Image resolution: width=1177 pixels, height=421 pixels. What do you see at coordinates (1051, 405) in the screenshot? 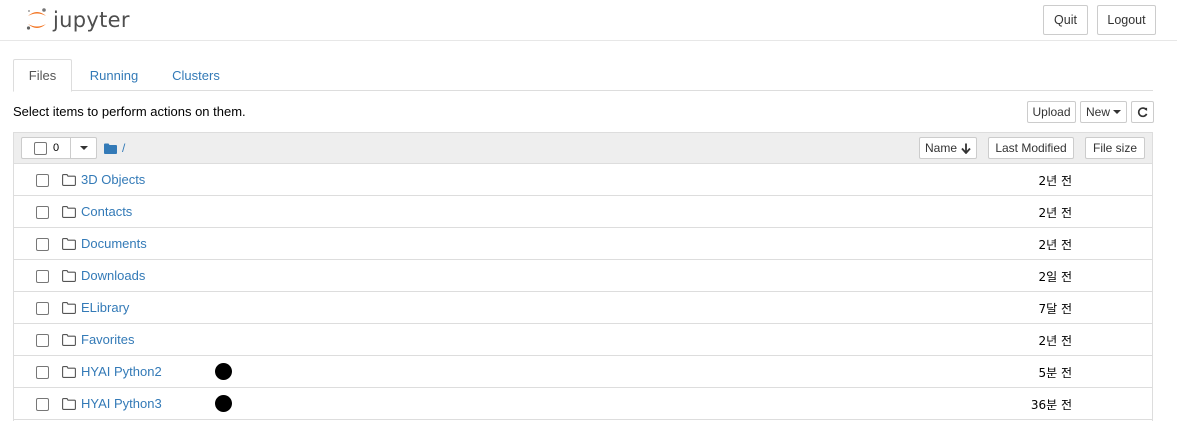
I see `file-modified: 36분 전` at bounding box center [1051, 405].